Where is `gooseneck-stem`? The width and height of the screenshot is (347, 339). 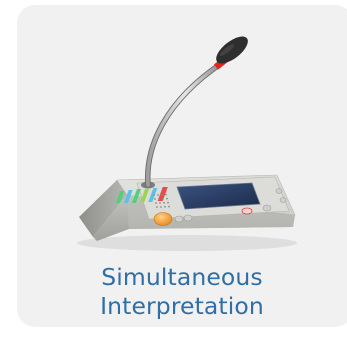 gooseneck-stem is located at coordinates (185, 124).